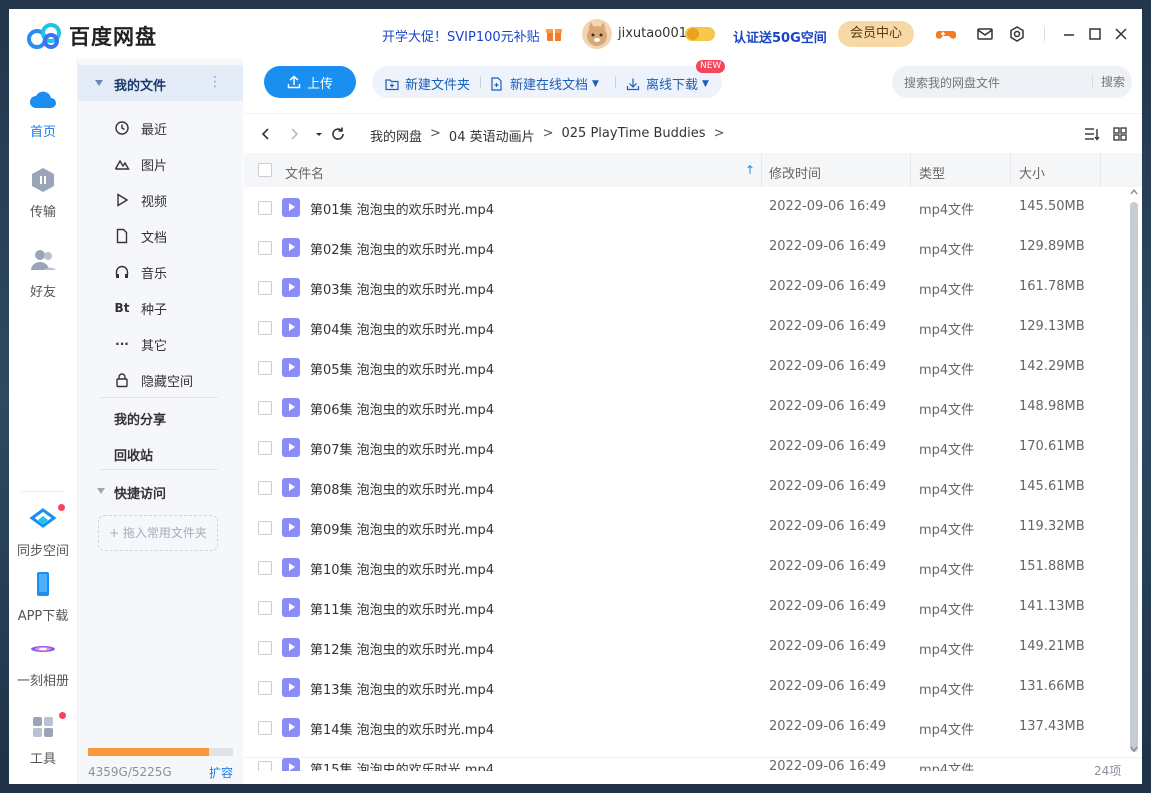  What do you see at coordinates (140, 308) in the screenshot?
I see `sidebar-item-torrents: Bt 种子` at bounding box center [140, 308].